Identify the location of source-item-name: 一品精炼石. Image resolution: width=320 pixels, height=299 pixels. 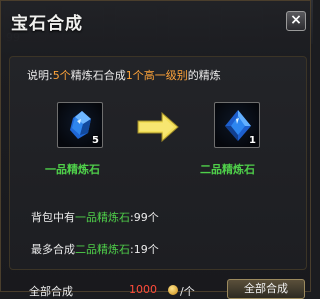
(72, 169).